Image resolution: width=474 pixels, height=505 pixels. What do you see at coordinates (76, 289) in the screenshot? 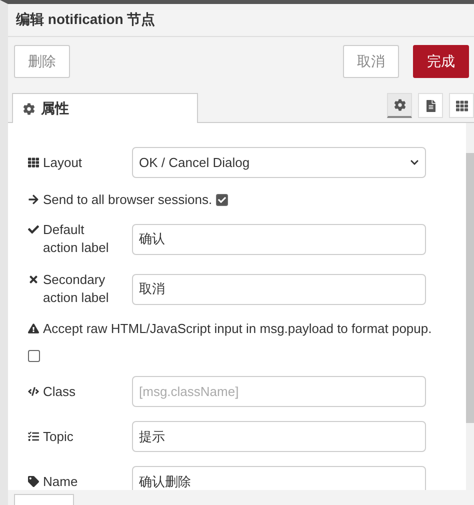
I see `field-label: Secondary action label` at bounding box center [76, 289].